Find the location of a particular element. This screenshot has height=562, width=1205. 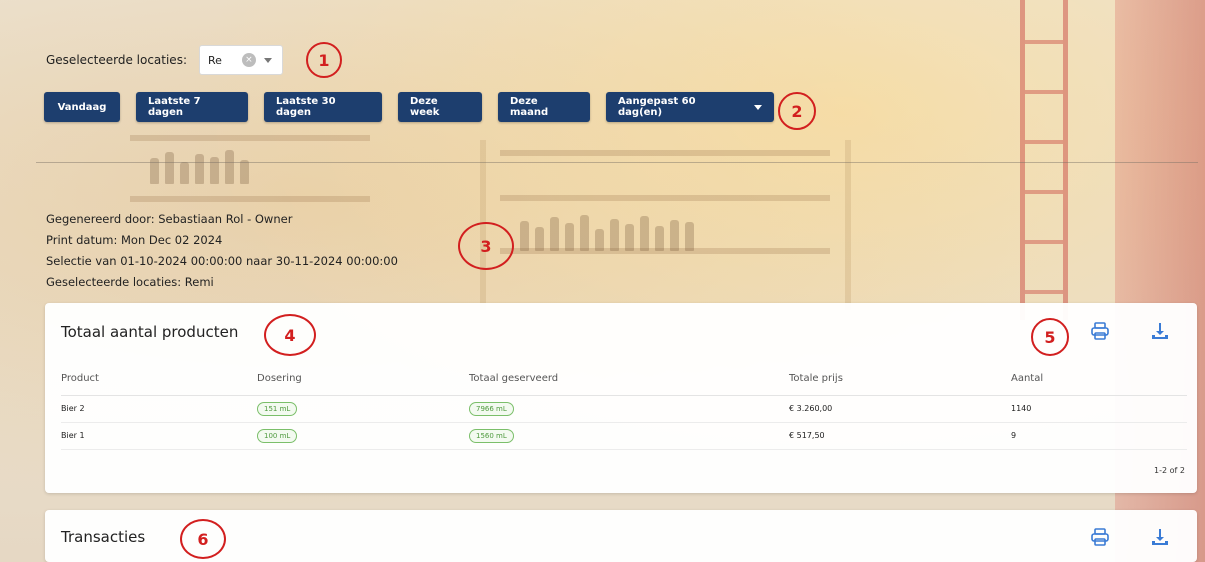

products-card-actions is located at coordinates (1130, 331).